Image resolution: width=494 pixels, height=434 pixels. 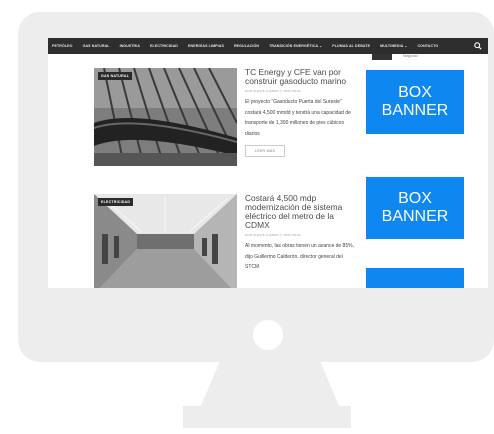 I want to click on nav-item-energias-limpias: ENERGÍAS LIMPIAS, so click(x=206, y=46).